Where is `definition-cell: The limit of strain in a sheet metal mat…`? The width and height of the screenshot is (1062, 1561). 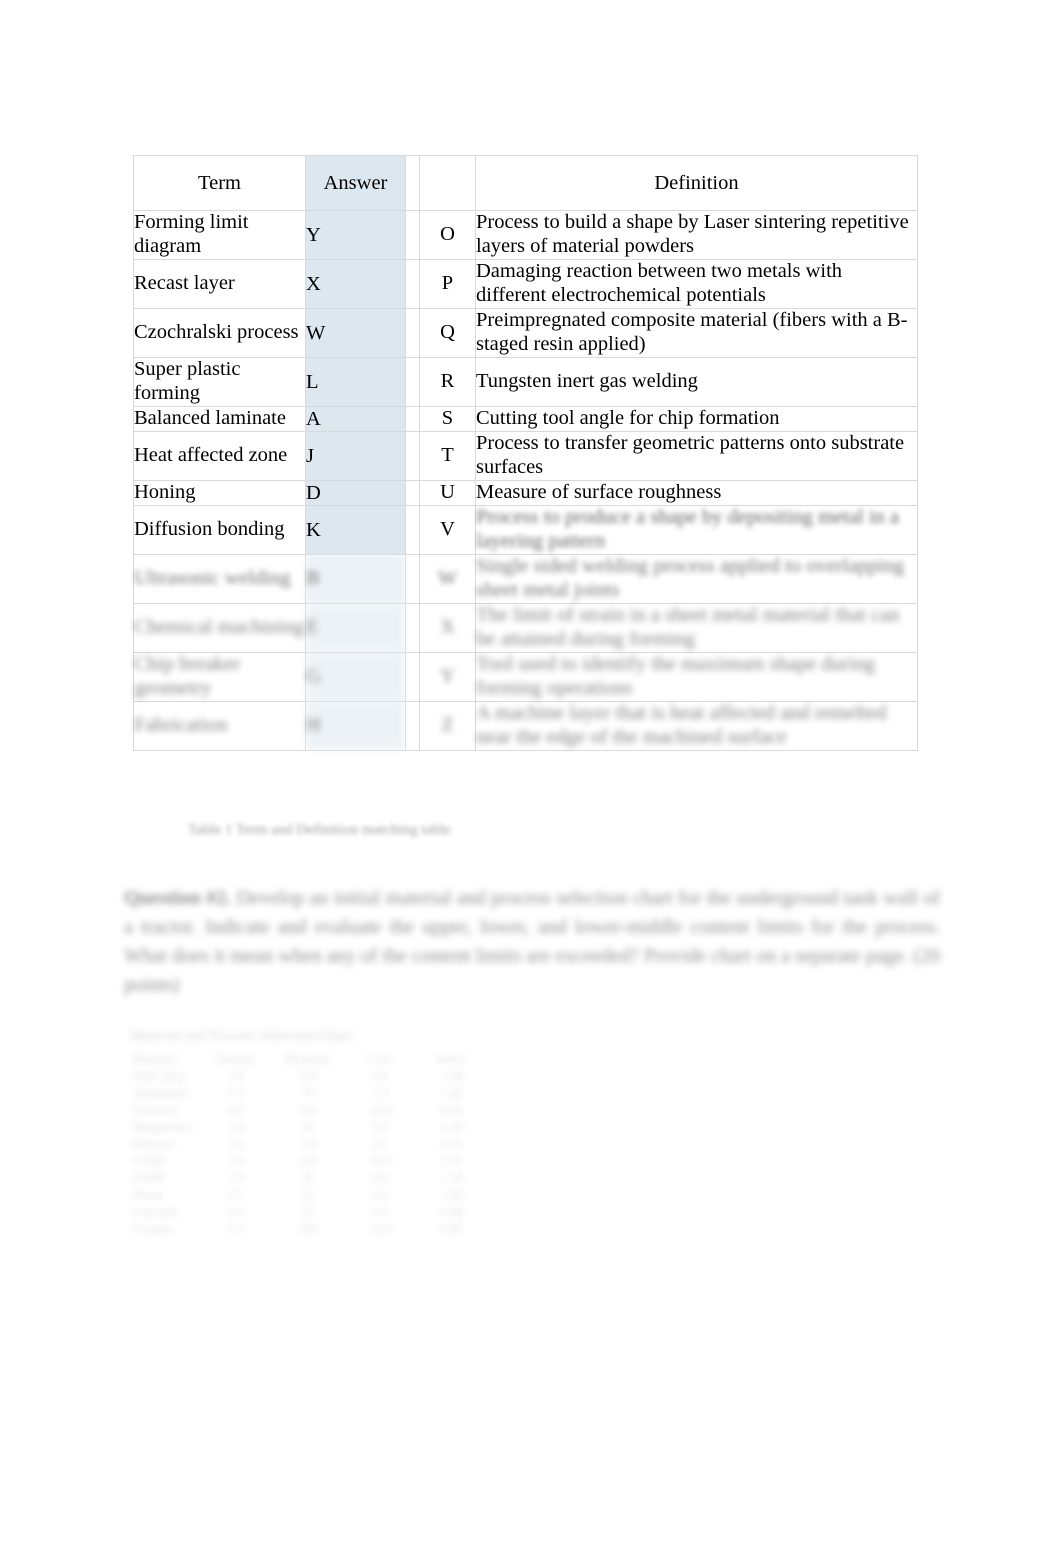
definition-cell: The limit of strain in a sheet metal mat… is located at coordinates (696, 627).